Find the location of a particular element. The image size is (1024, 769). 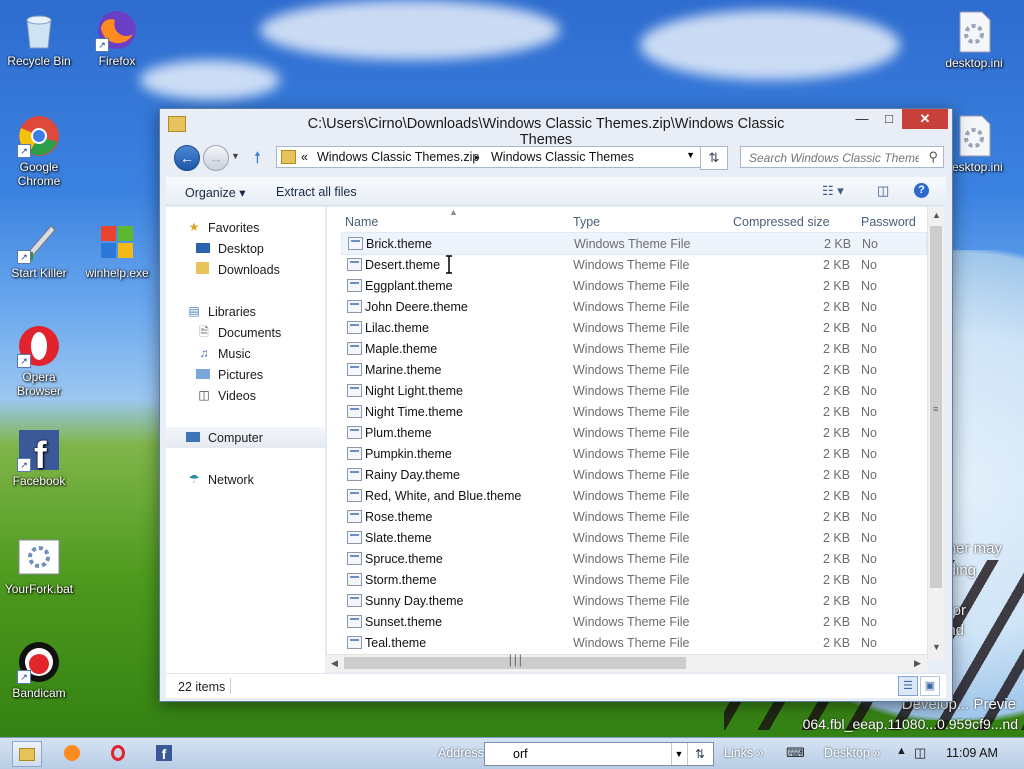

breadcrumb-folder: Windows Classic Themes is located at coordinates (562, 157).